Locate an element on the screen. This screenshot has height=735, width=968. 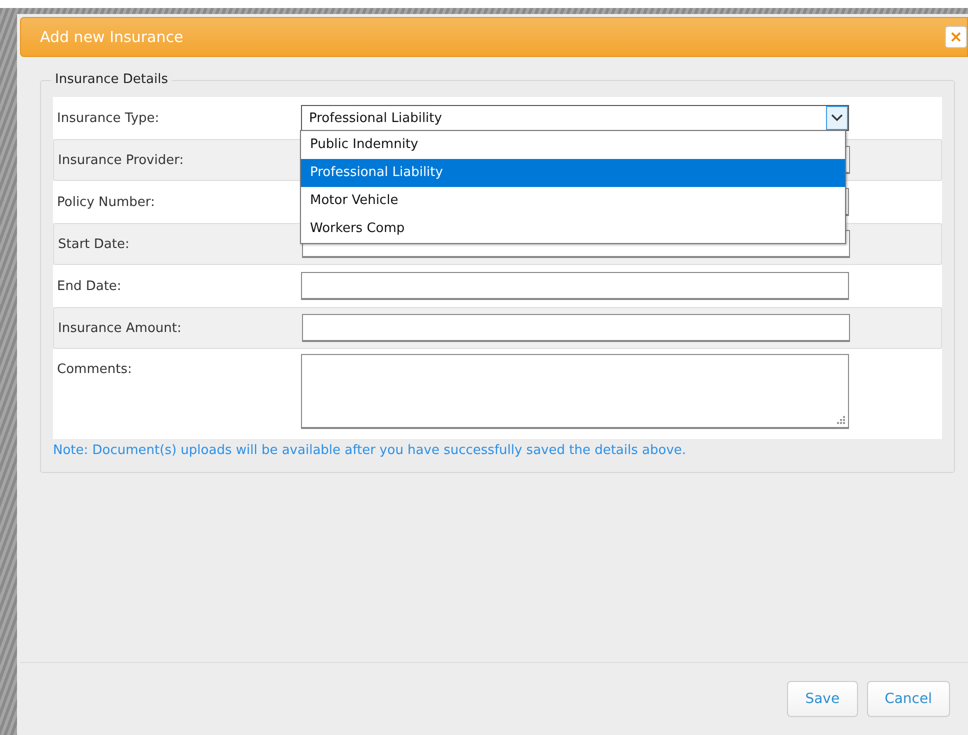
dropdown-option: Public Indemnity is located at coordinates (573, 145).